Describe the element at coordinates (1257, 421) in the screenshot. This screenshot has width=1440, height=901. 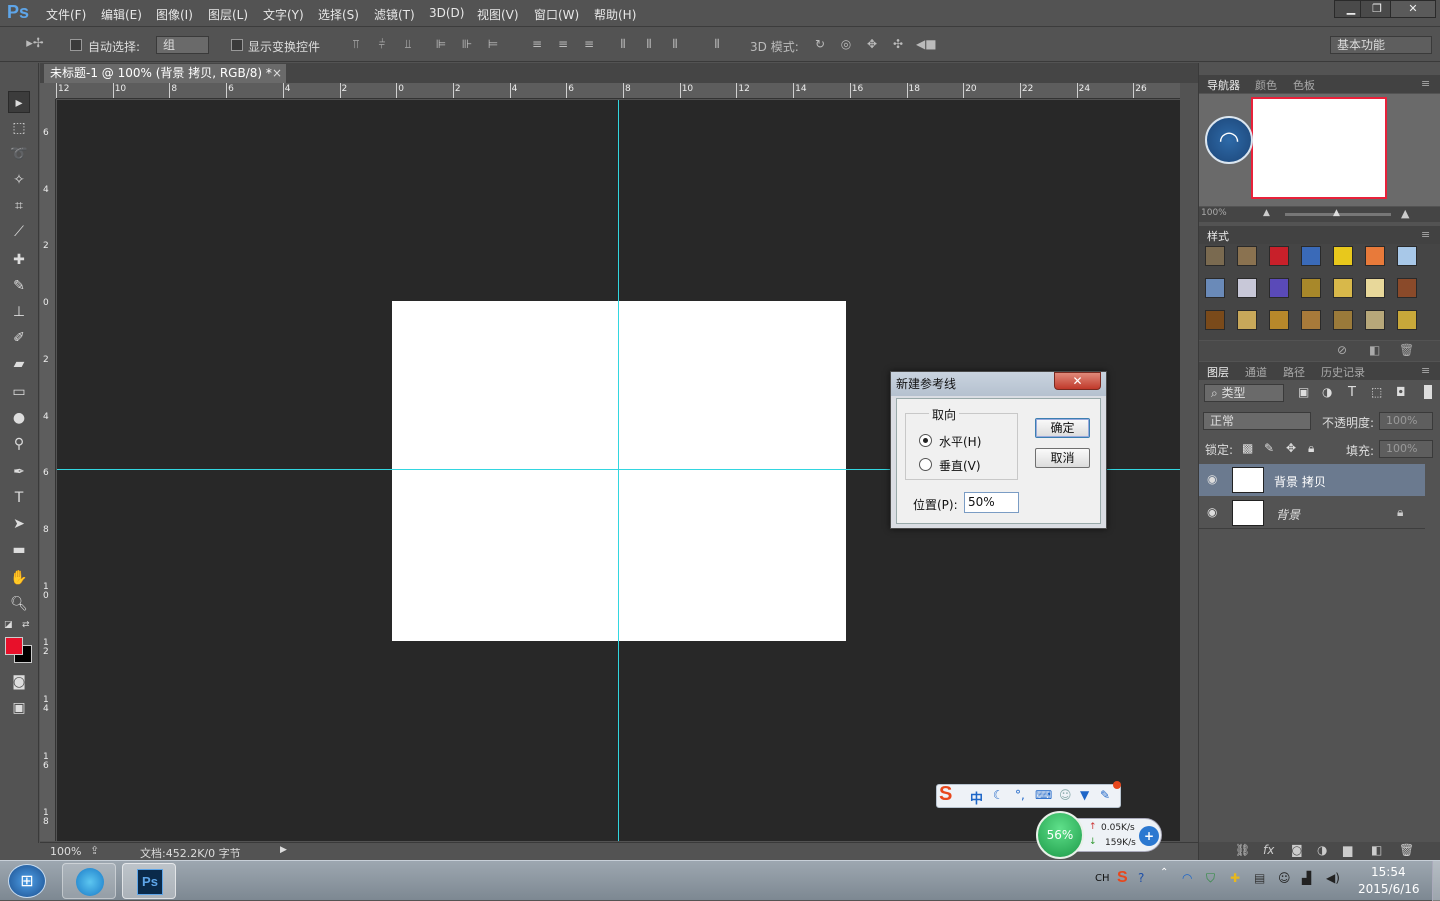
I see `blend-mode-dropdown: 正常` at that location.